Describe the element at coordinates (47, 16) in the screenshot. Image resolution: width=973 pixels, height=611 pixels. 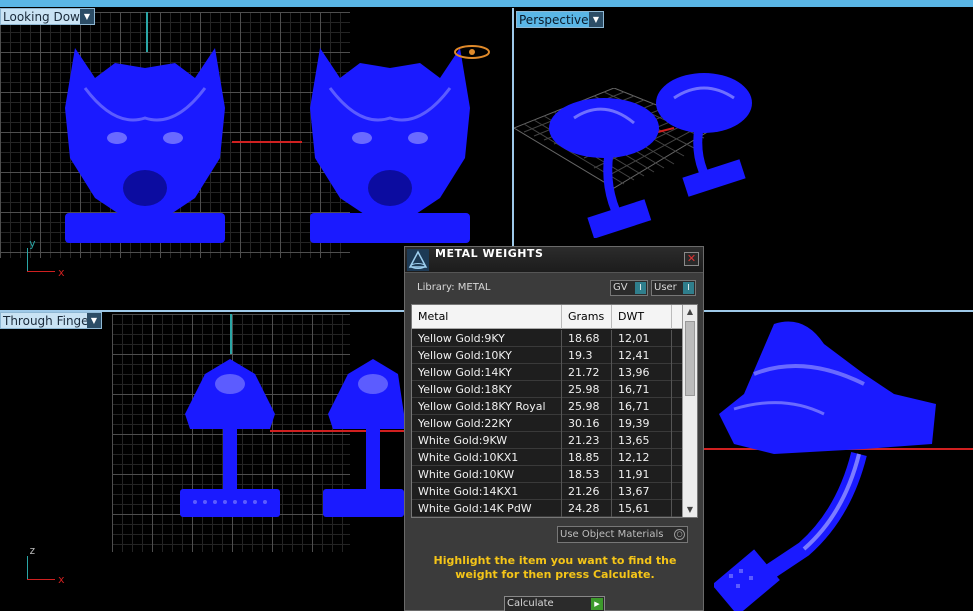
I see `viewport-label-looking-down: Looking Down ▼` at that location.